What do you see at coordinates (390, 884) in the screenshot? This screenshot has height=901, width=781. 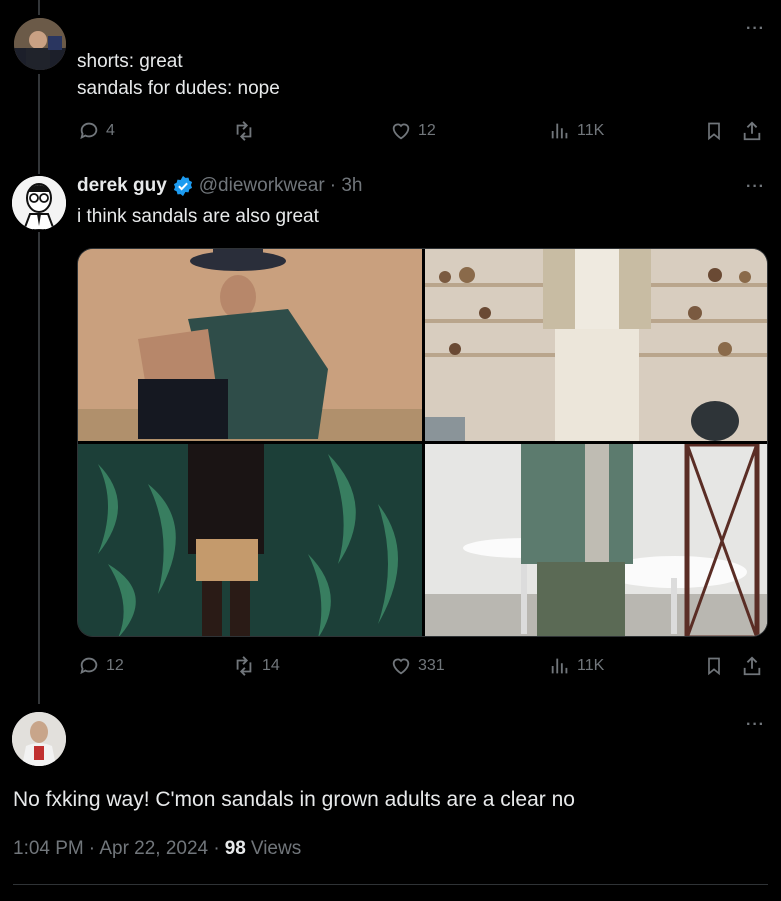 I see `divider` at bounding box center [390, 884].